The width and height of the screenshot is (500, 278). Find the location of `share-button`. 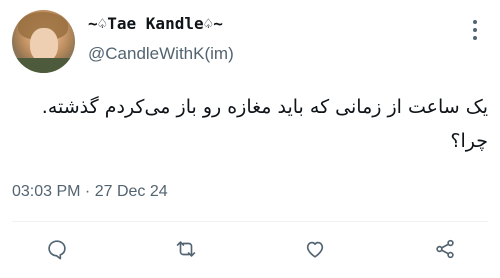

share-button is located at coordinates (445, 249).